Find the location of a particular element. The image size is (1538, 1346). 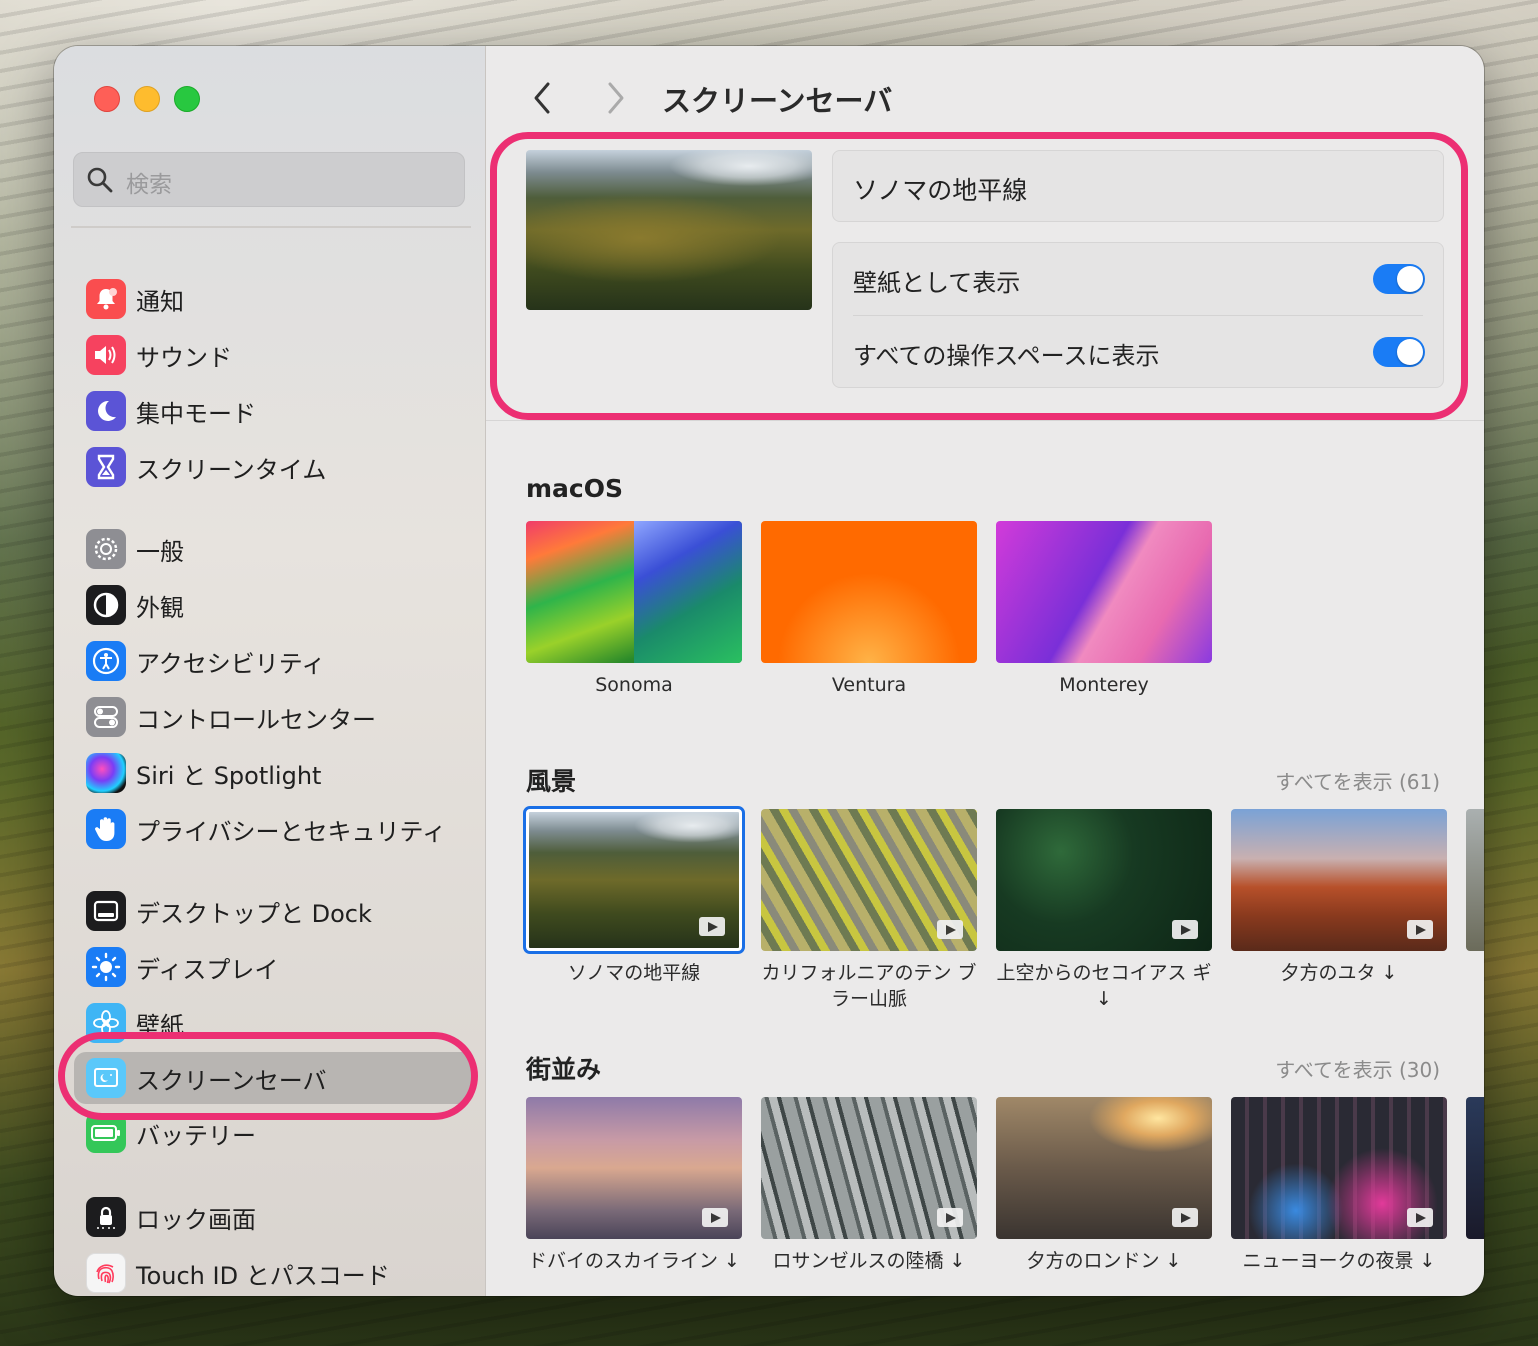

show-on-all-spaces-toggle is located at coordinates (1399, 352).